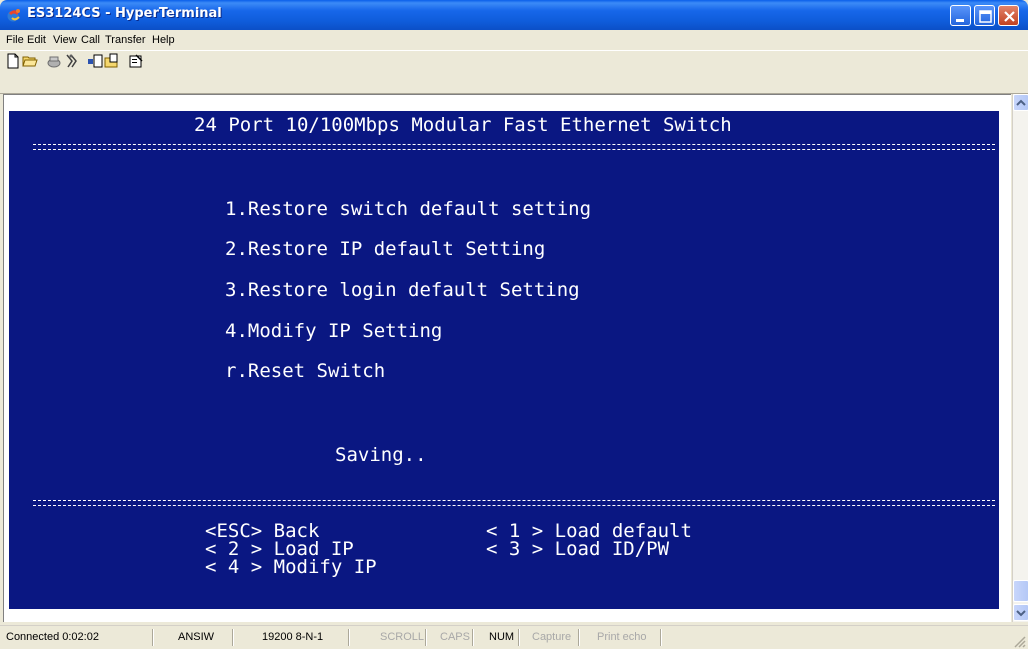 This screenshot has width=1028, height=649. I want to click on key-hint-load-idpw: < 3 > Load ID/PW, so click(578, 549).